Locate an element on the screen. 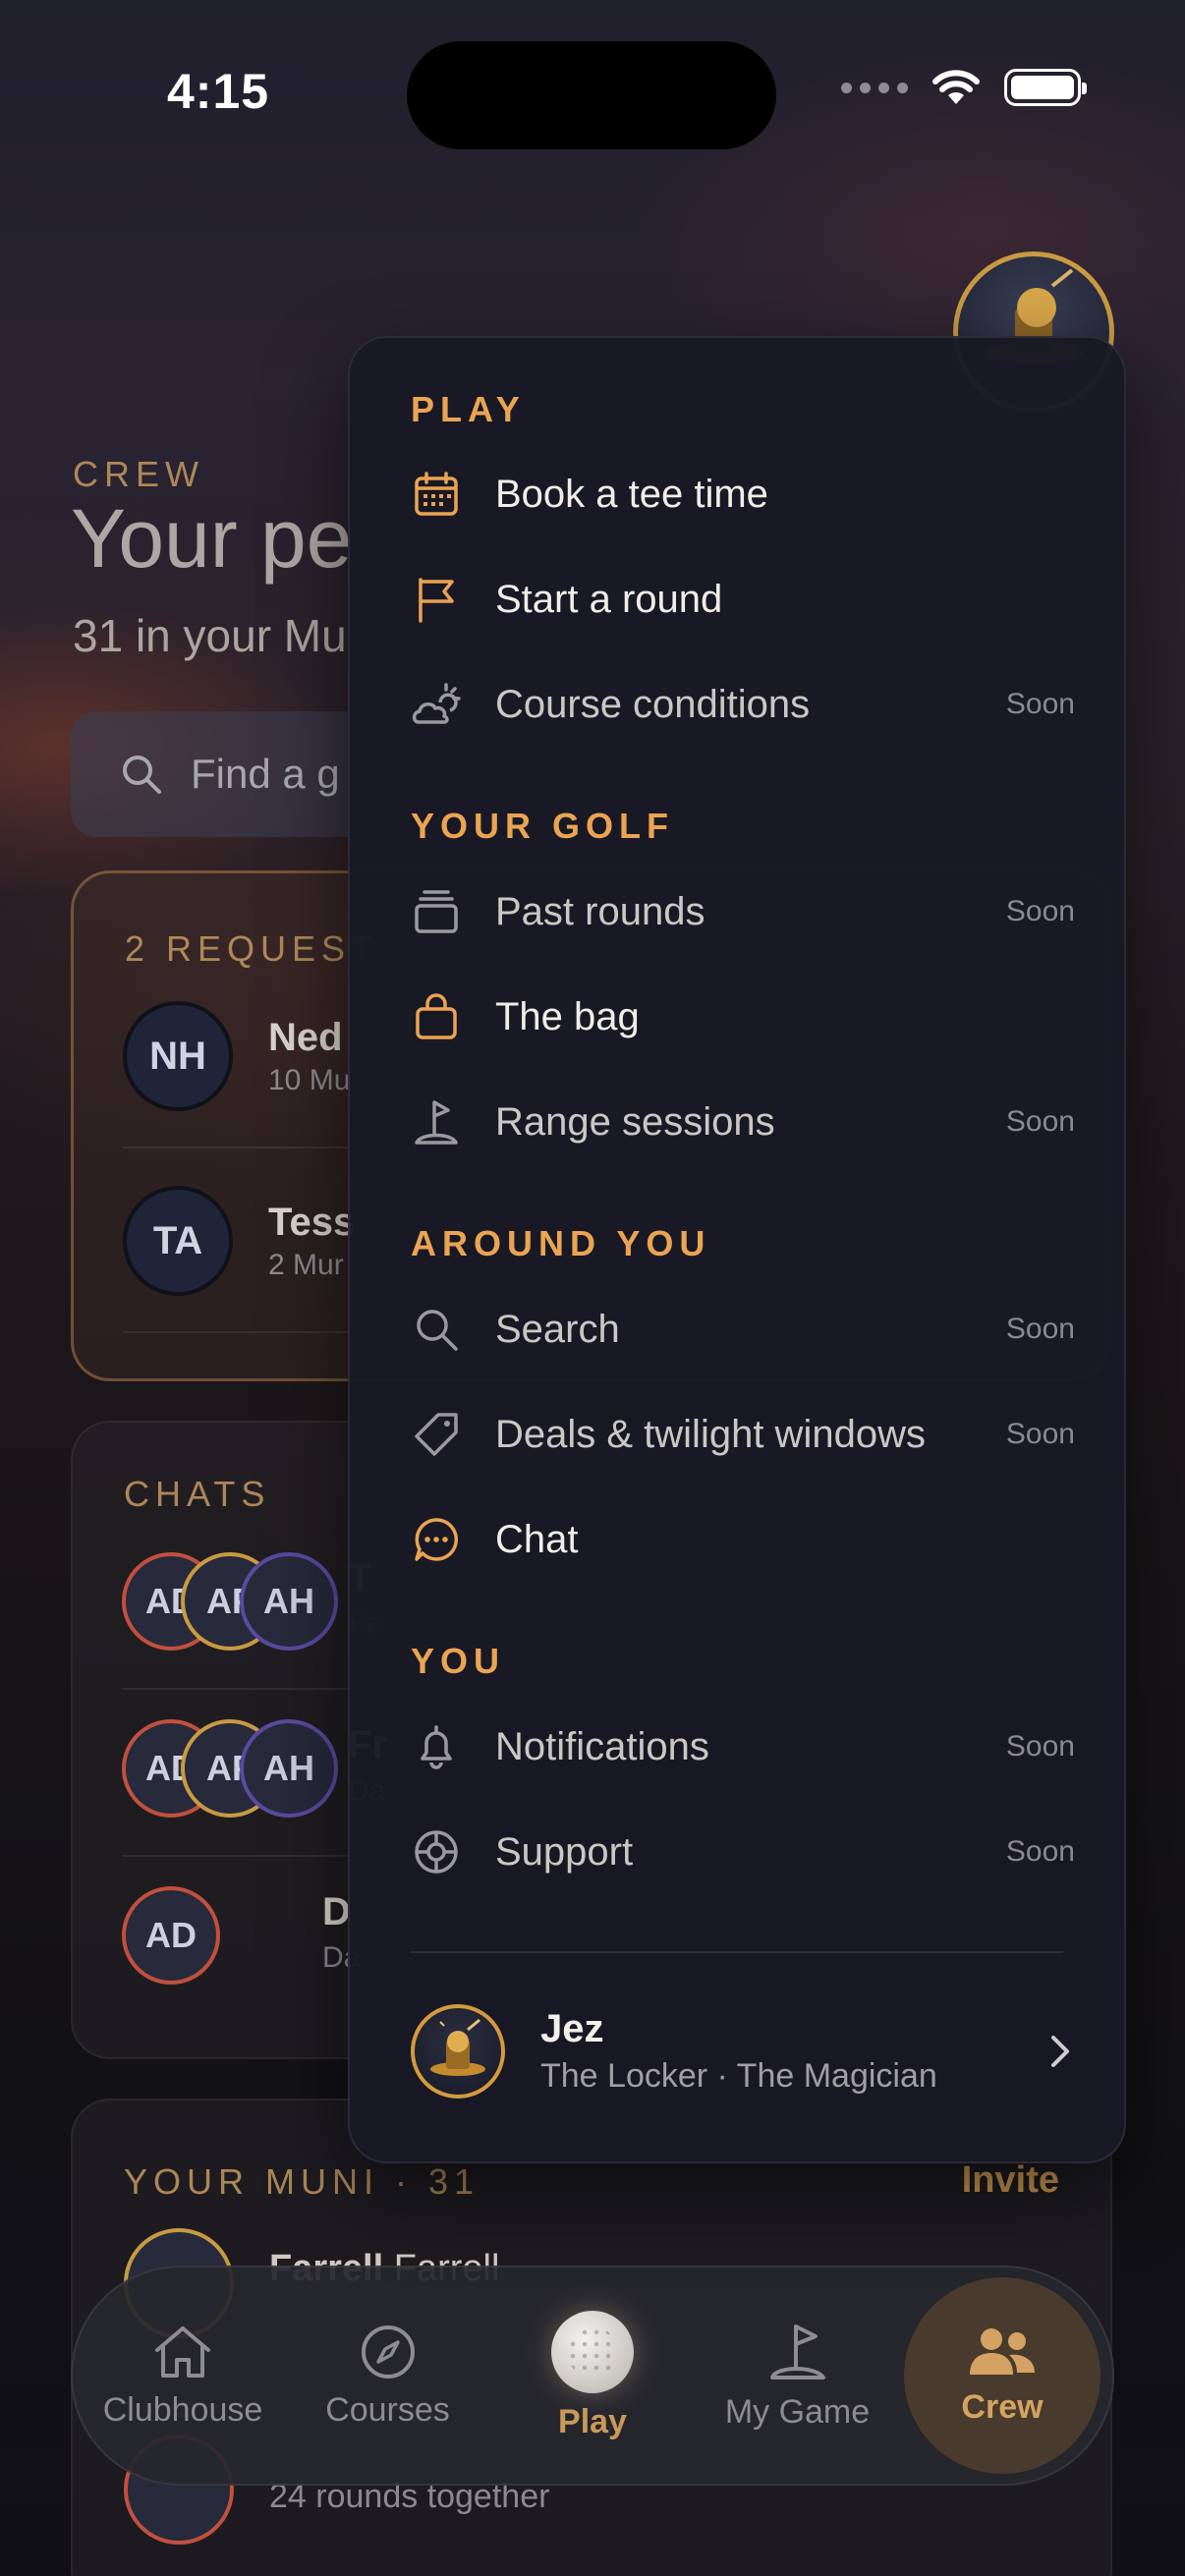  menu-item-label: Notifications is located at coordinates (602, 1746).